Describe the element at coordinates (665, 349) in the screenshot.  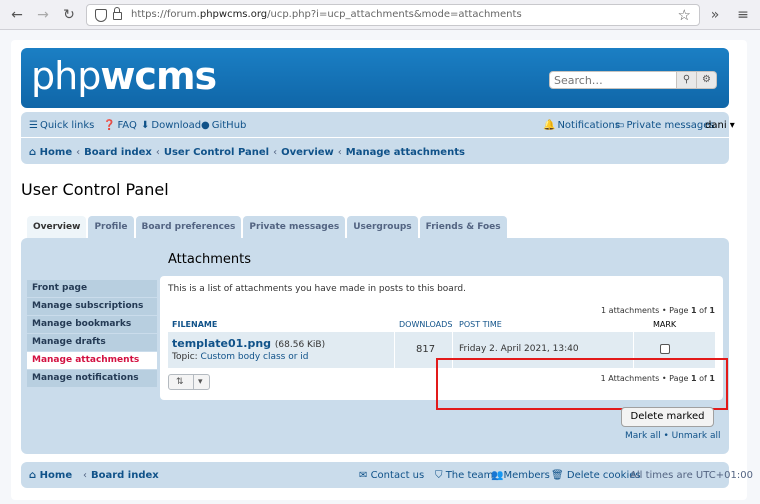
I see `mark-checkbox` at that location.